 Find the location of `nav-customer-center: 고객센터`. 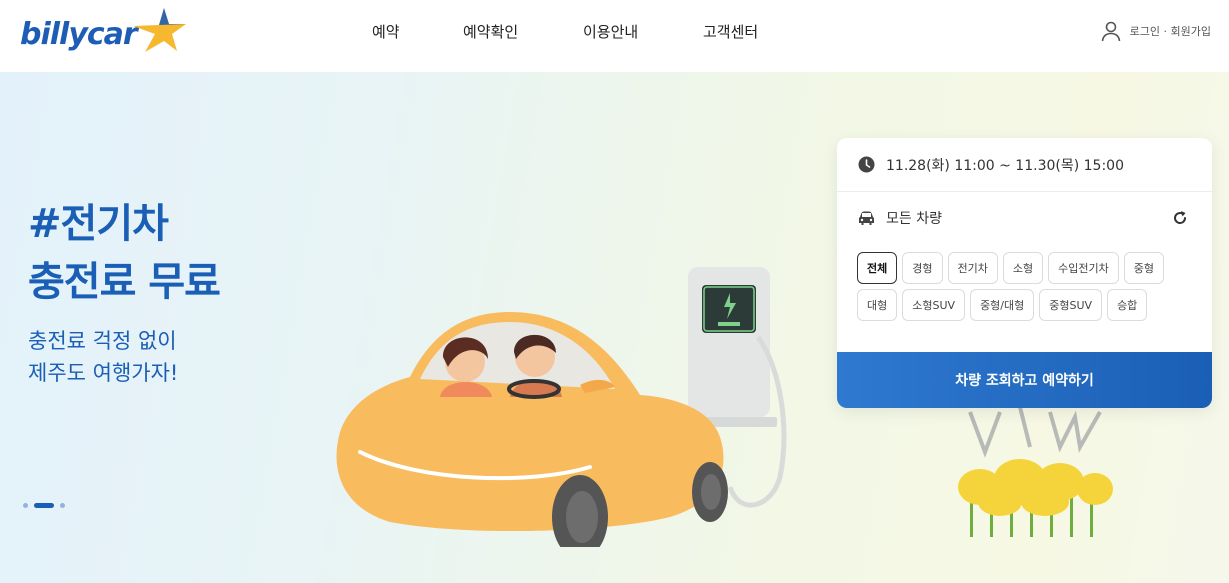

nav-customer-center: 고객센터 is located at coordinates (753, 32).